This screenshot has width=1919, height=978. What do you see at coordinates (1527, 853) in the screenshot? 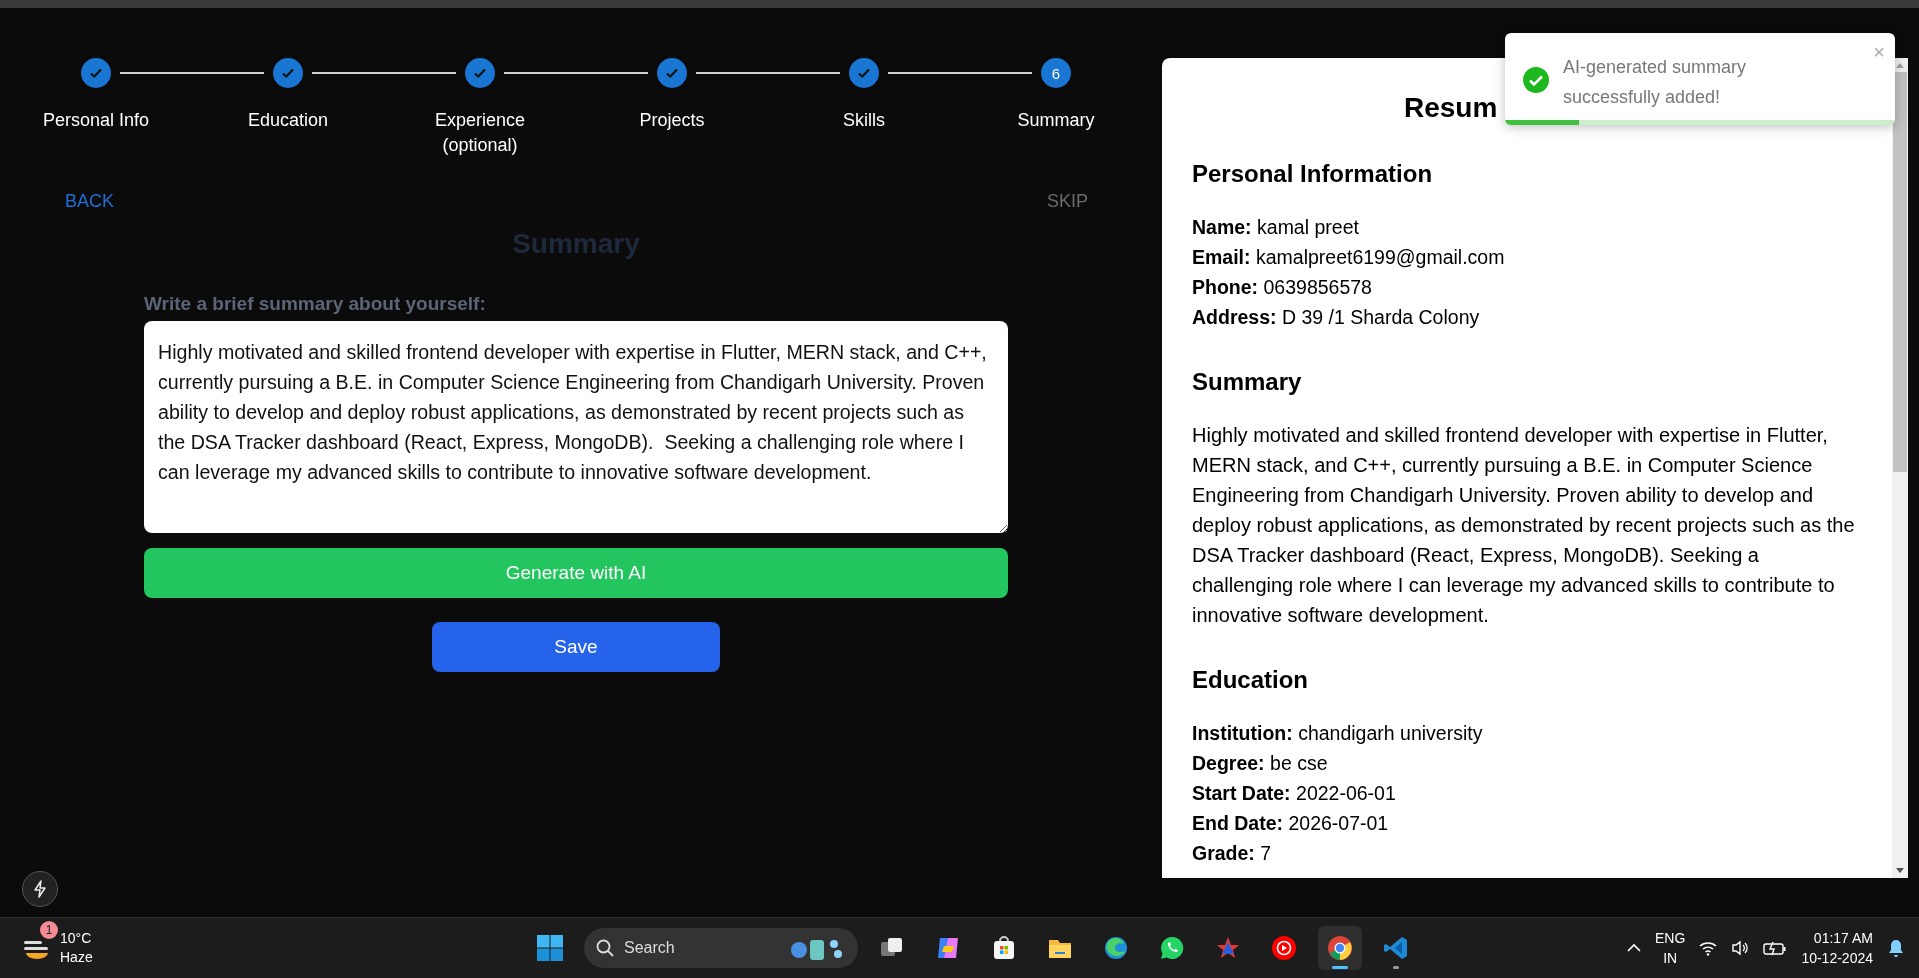
I see `resume-field: Grade: 7` at bounding box center [1527, 853].